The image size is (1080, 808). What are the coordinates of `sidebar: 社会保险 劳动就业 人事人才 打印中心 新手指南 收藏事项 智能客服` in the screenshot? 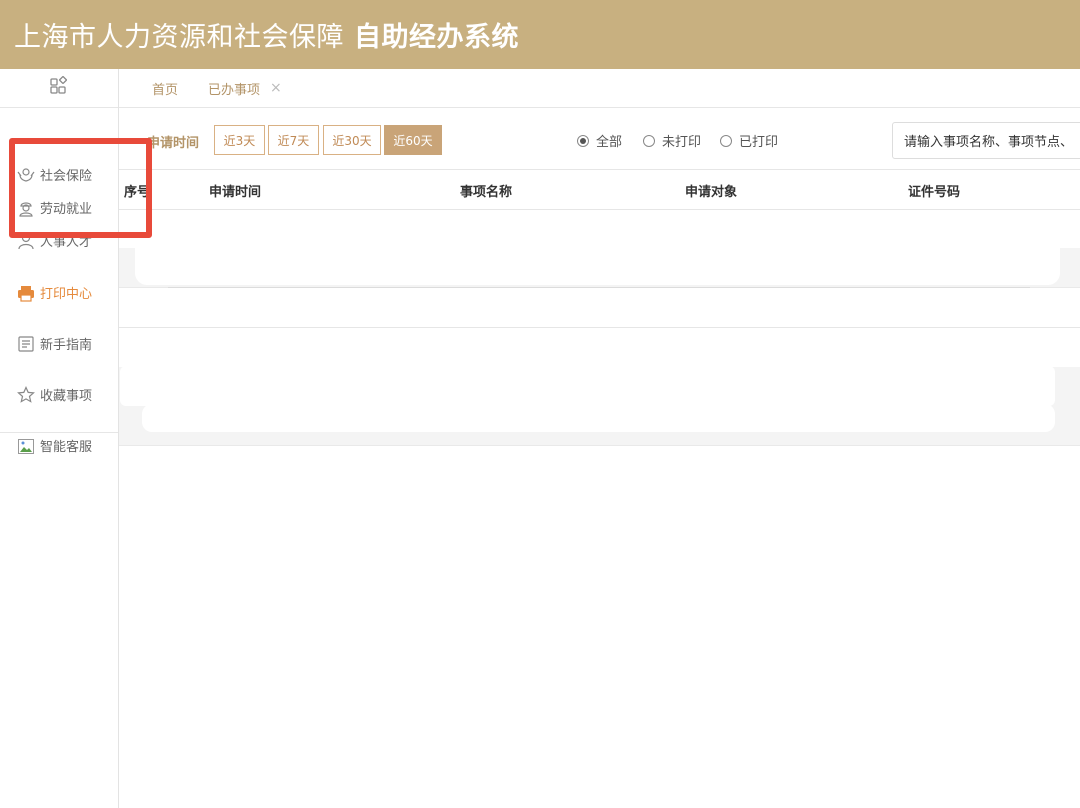 It's located at (59, 438).